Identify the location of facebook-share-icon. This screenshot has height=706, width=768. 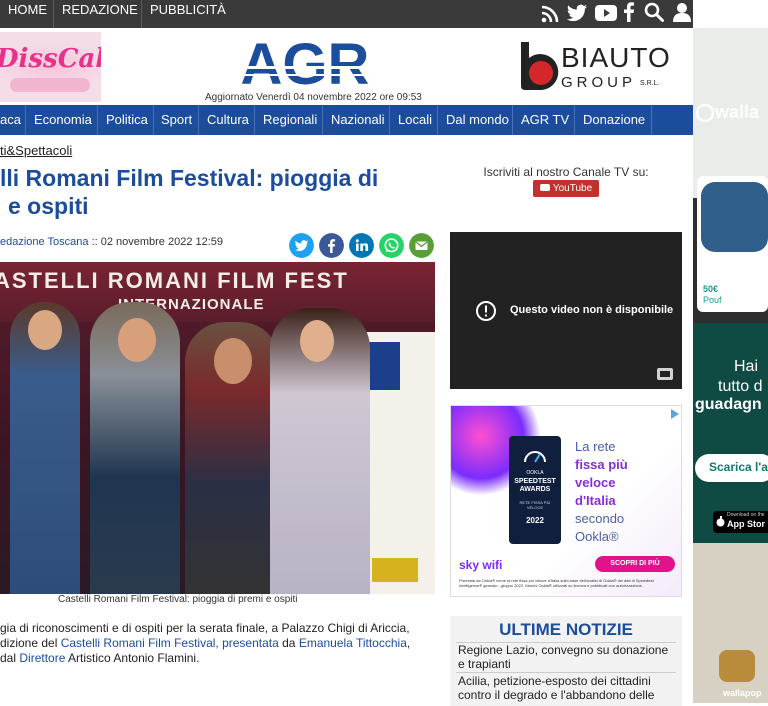
(331, 245).